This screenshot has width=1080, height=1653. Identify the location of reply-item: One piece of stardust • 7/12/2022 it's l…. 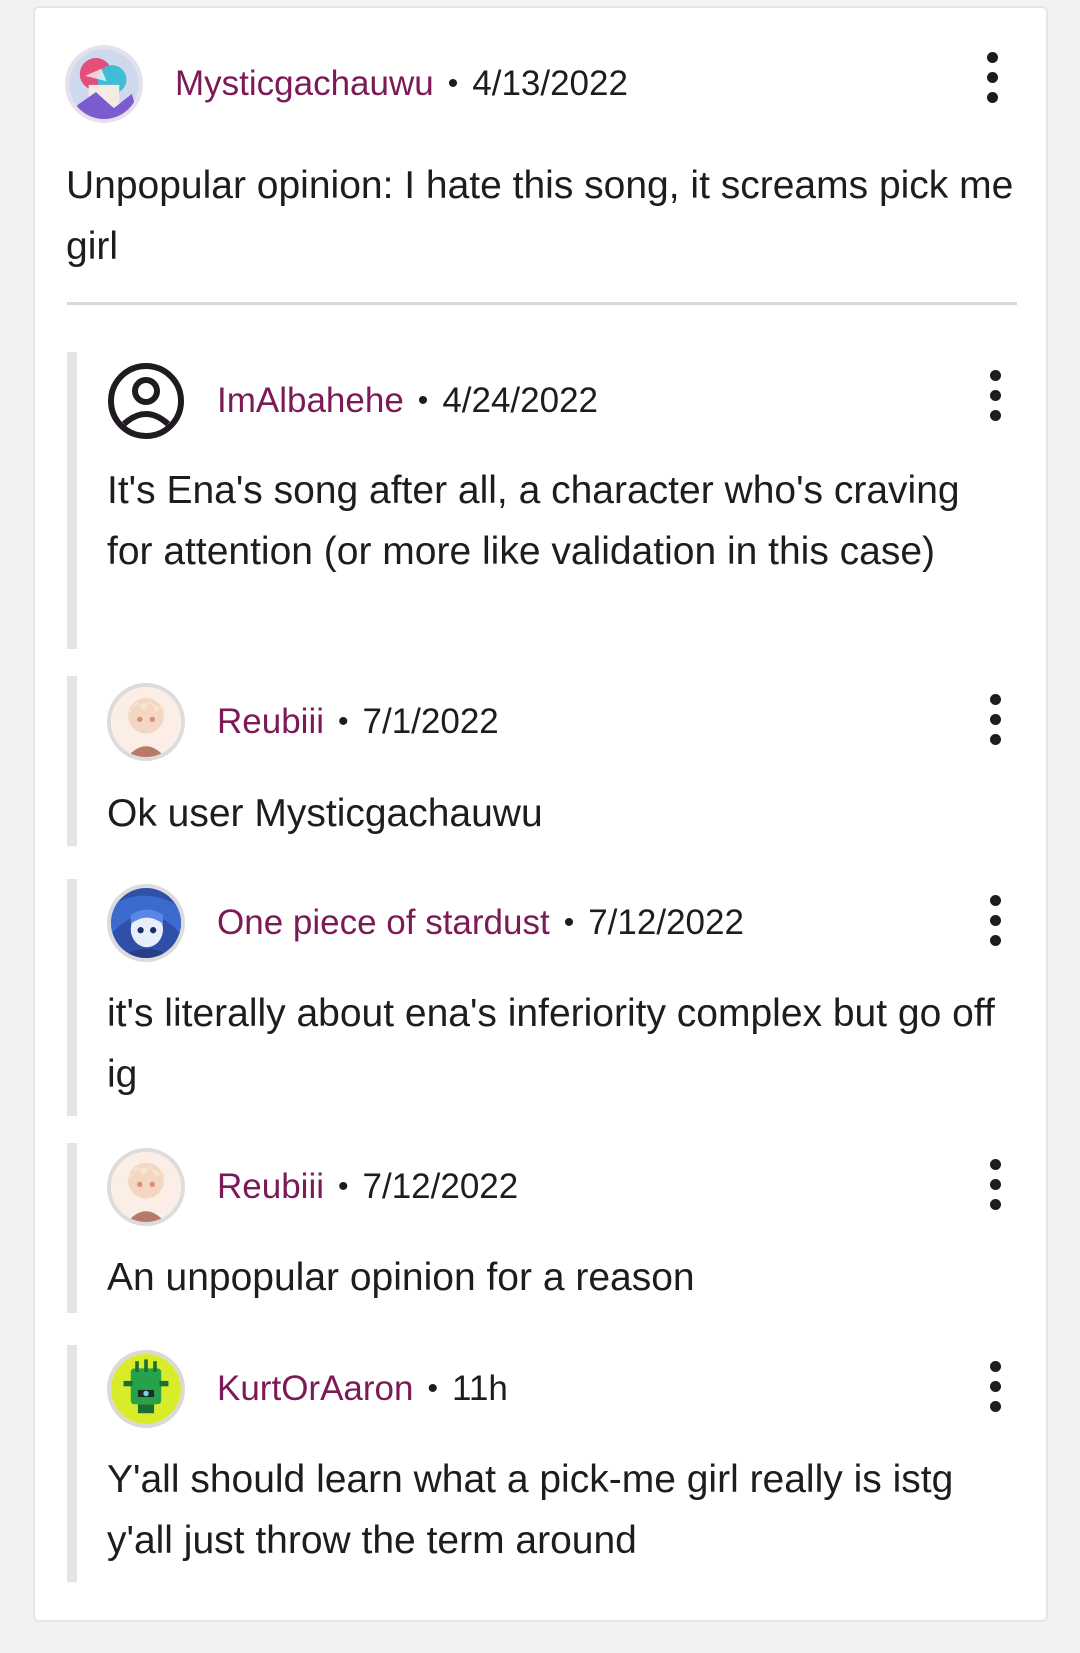
(542, 997).